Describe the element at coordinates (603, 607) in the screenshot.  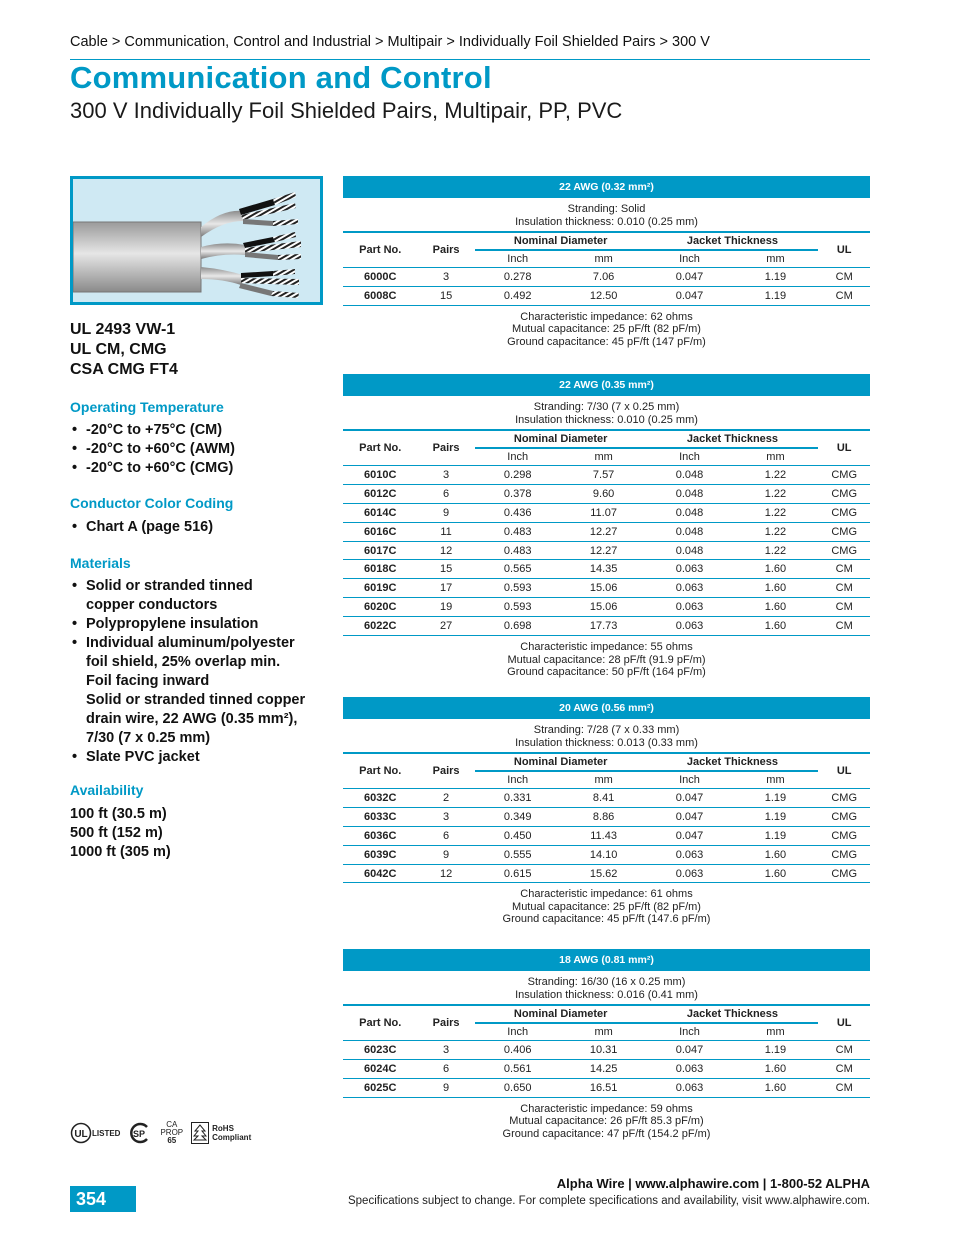
I see `cell-diameter-mm: 15.06` at that location.